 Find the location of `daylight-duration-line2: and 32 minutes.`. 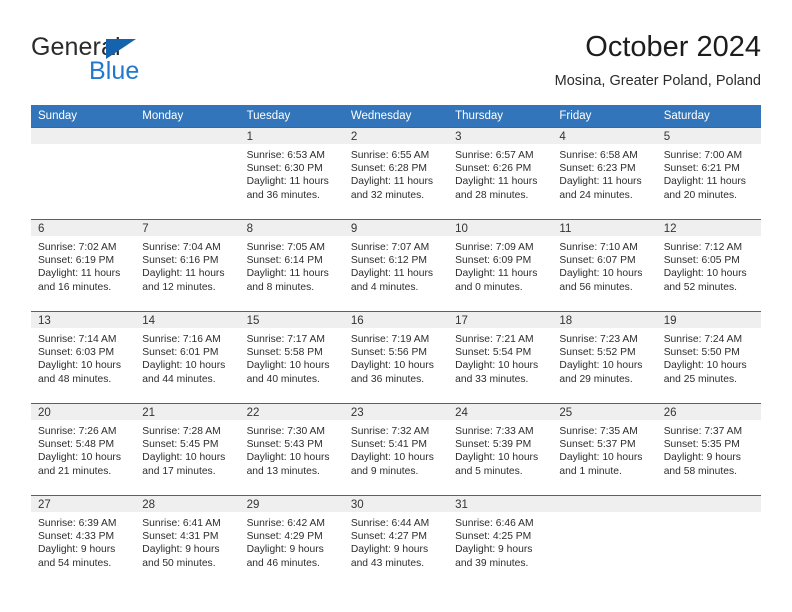

daylight-duration-line2: and 32 minutes. is located at coordinates (387, 195).